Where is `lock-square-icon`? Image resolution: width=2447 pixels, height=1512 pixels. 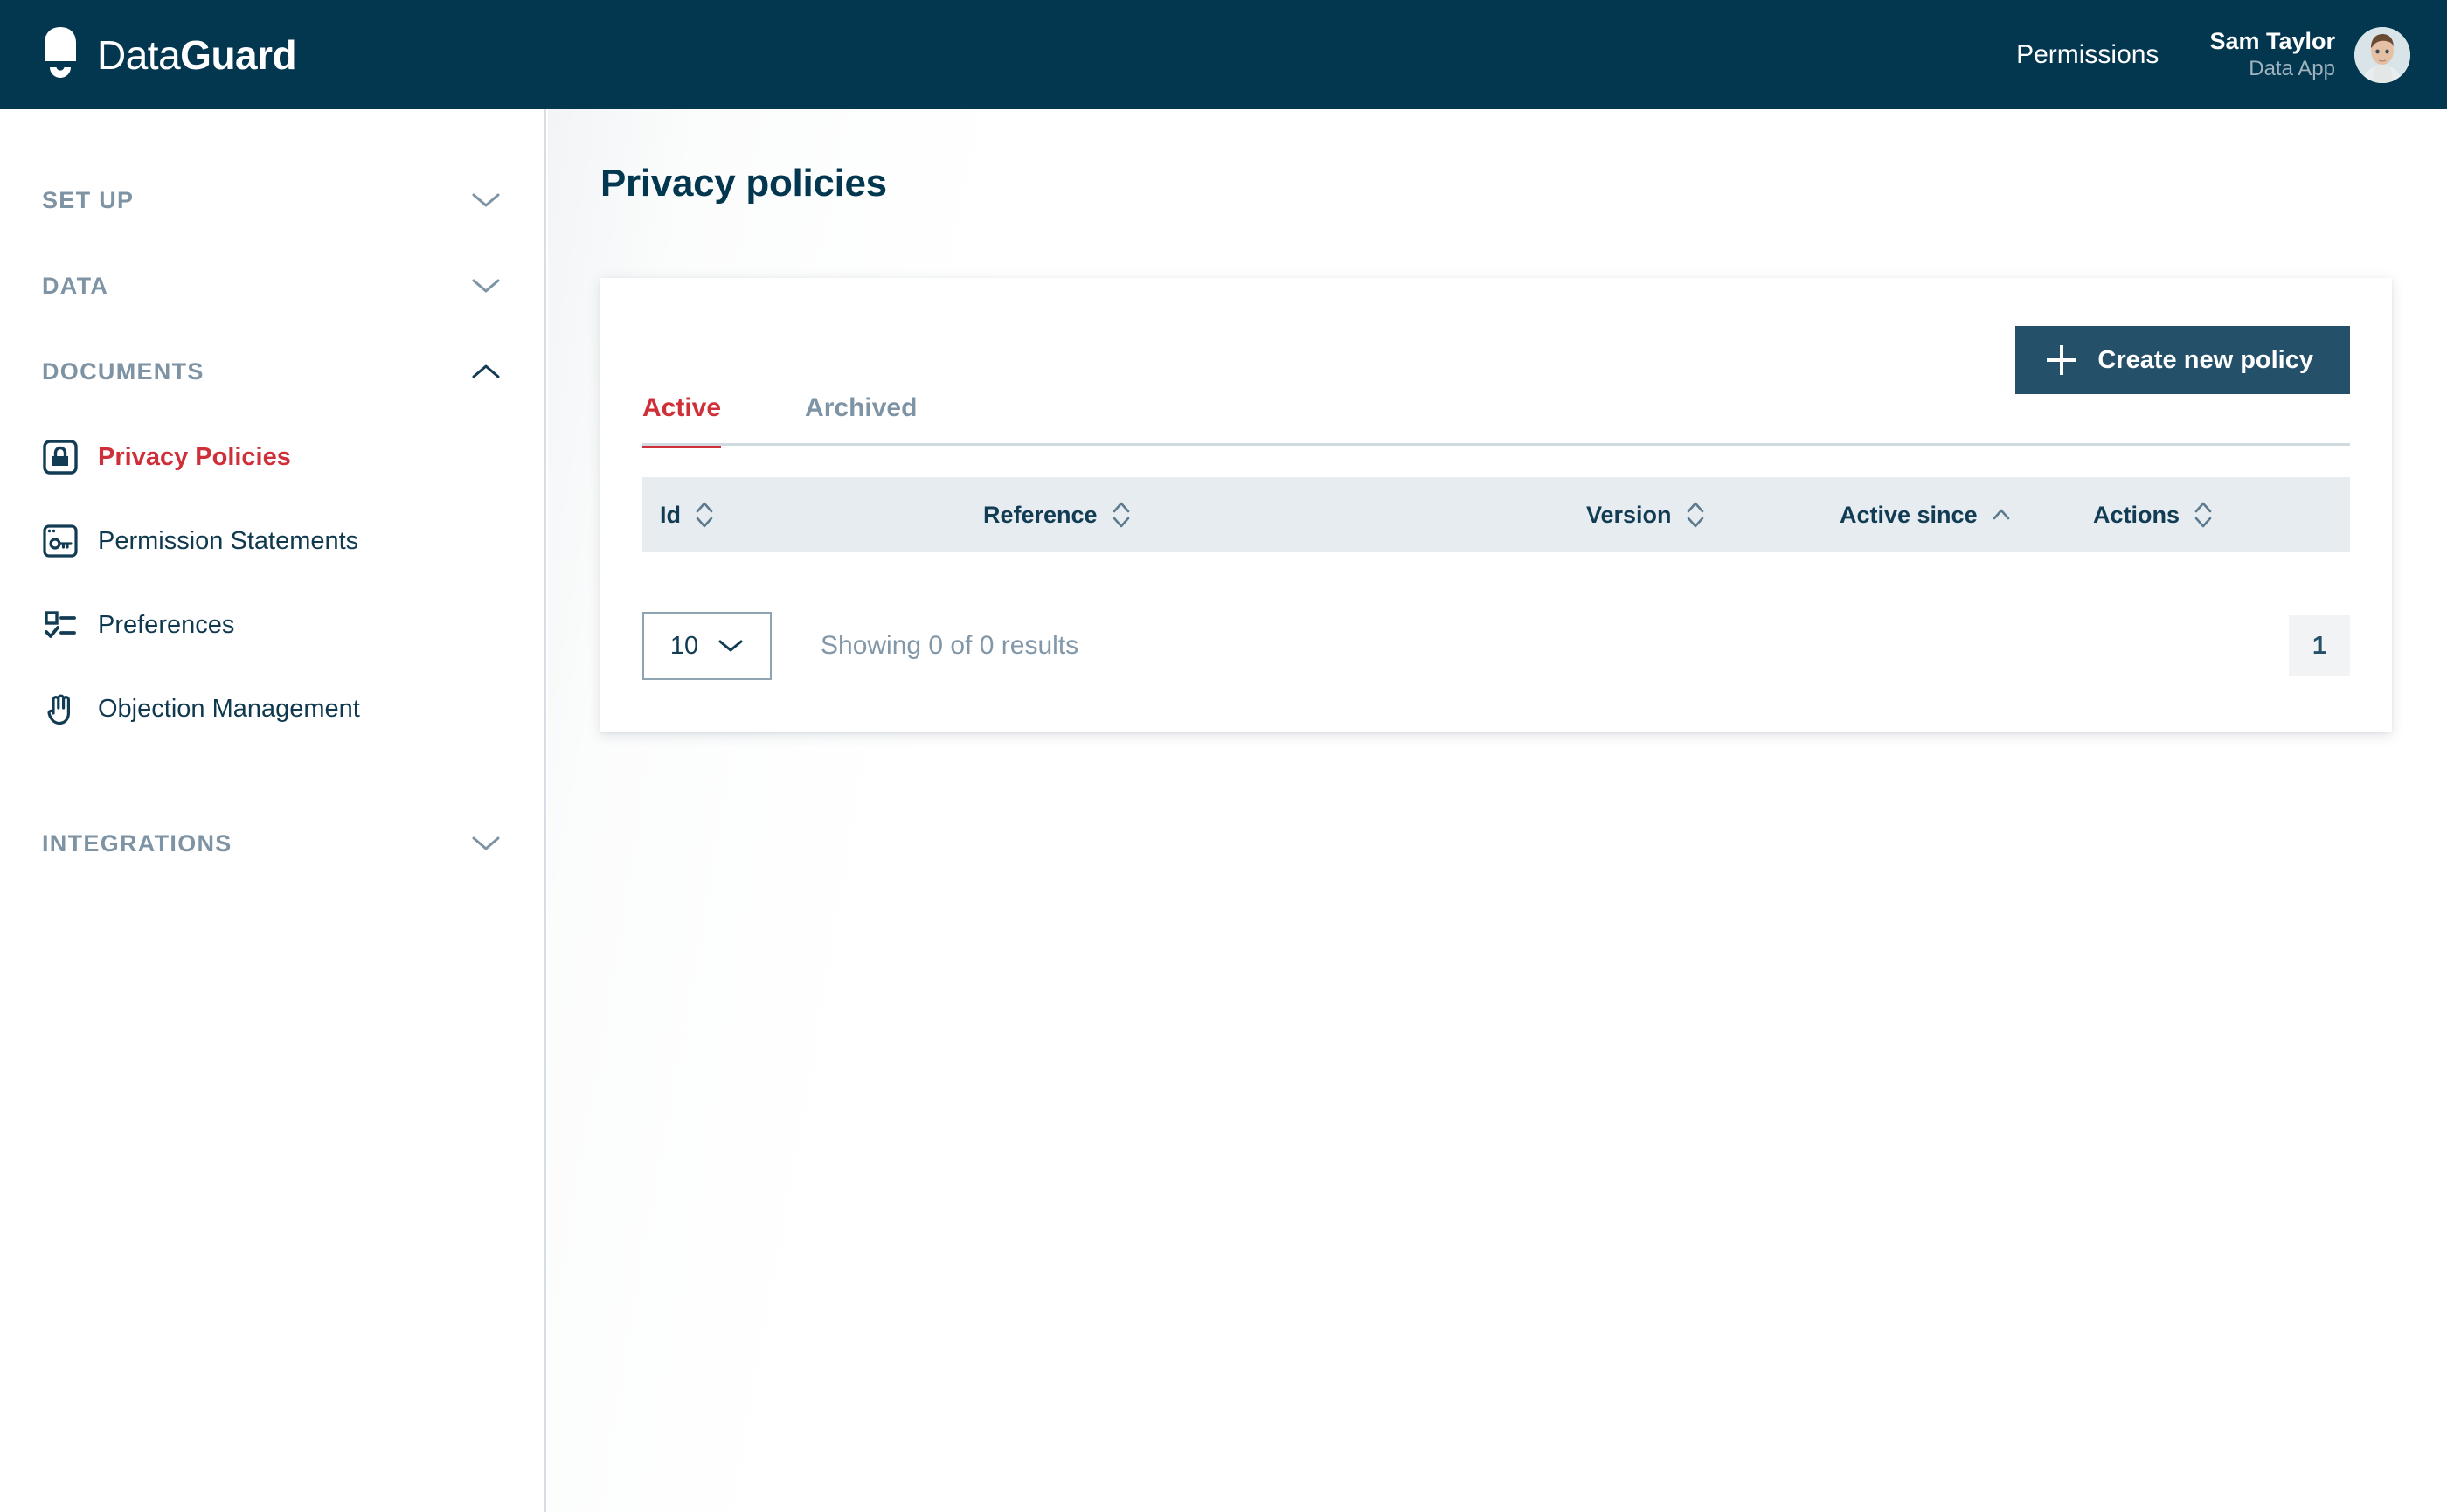
lock-square-icon is located at coordinates (60, 457).